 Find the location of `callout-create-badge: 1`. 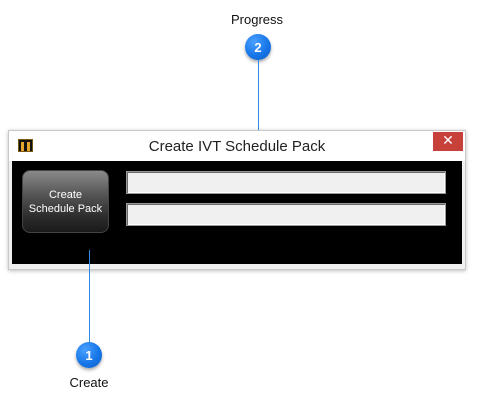

callout-create-badge: 1 is located at coordinates (89, 355).